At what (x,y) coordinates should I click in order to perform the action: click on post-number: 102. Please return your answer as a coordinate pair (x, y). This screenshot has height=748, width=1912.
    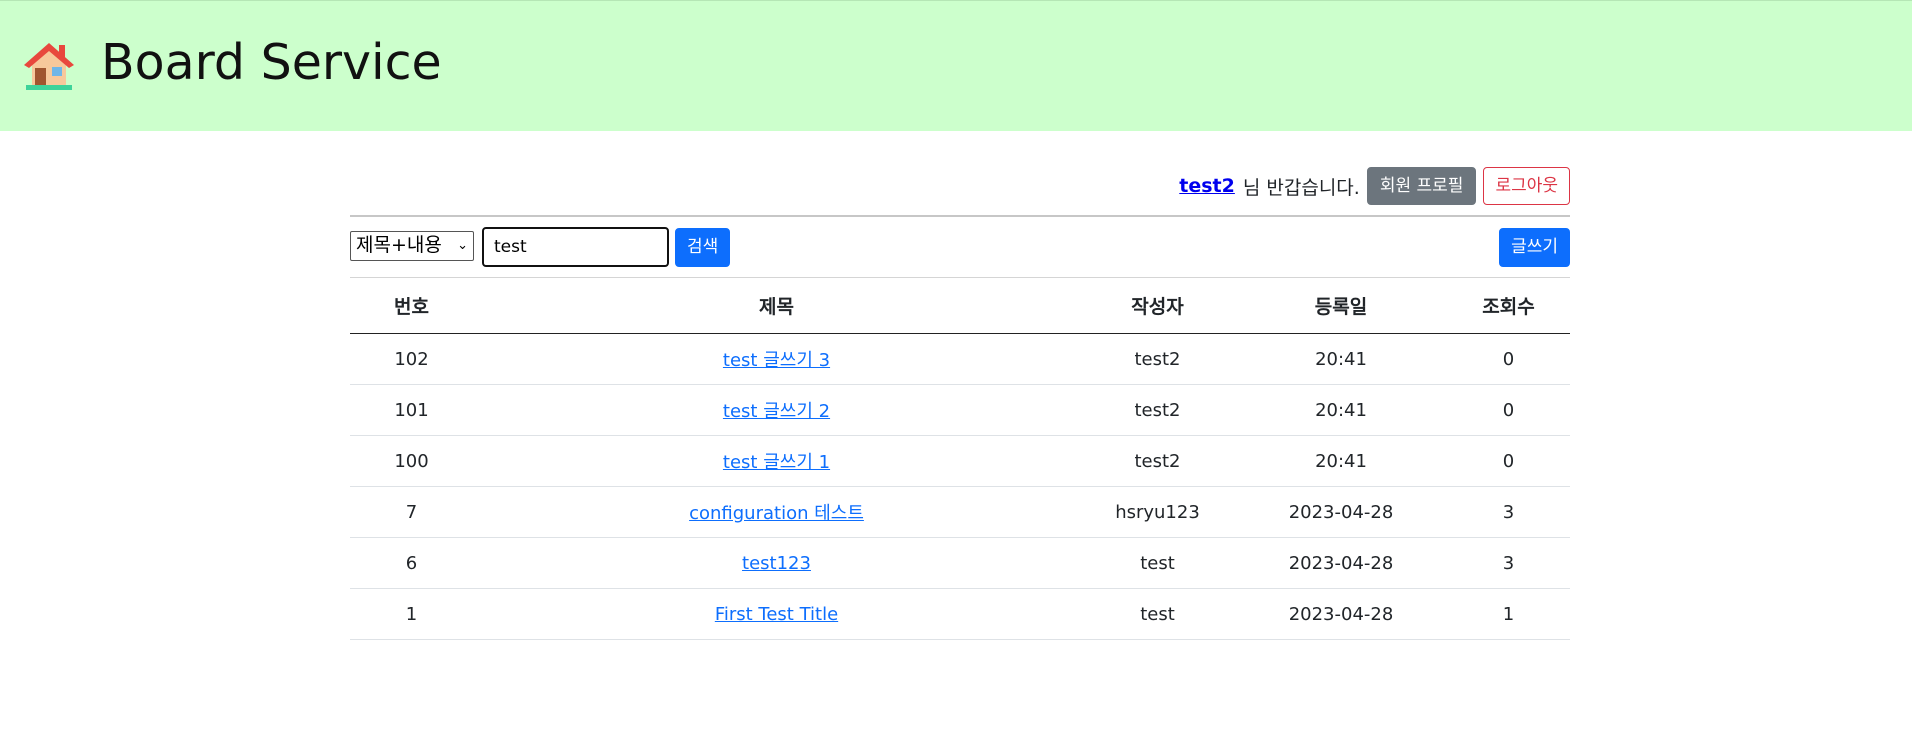
    Looking at the image, I should click on (411, 359).